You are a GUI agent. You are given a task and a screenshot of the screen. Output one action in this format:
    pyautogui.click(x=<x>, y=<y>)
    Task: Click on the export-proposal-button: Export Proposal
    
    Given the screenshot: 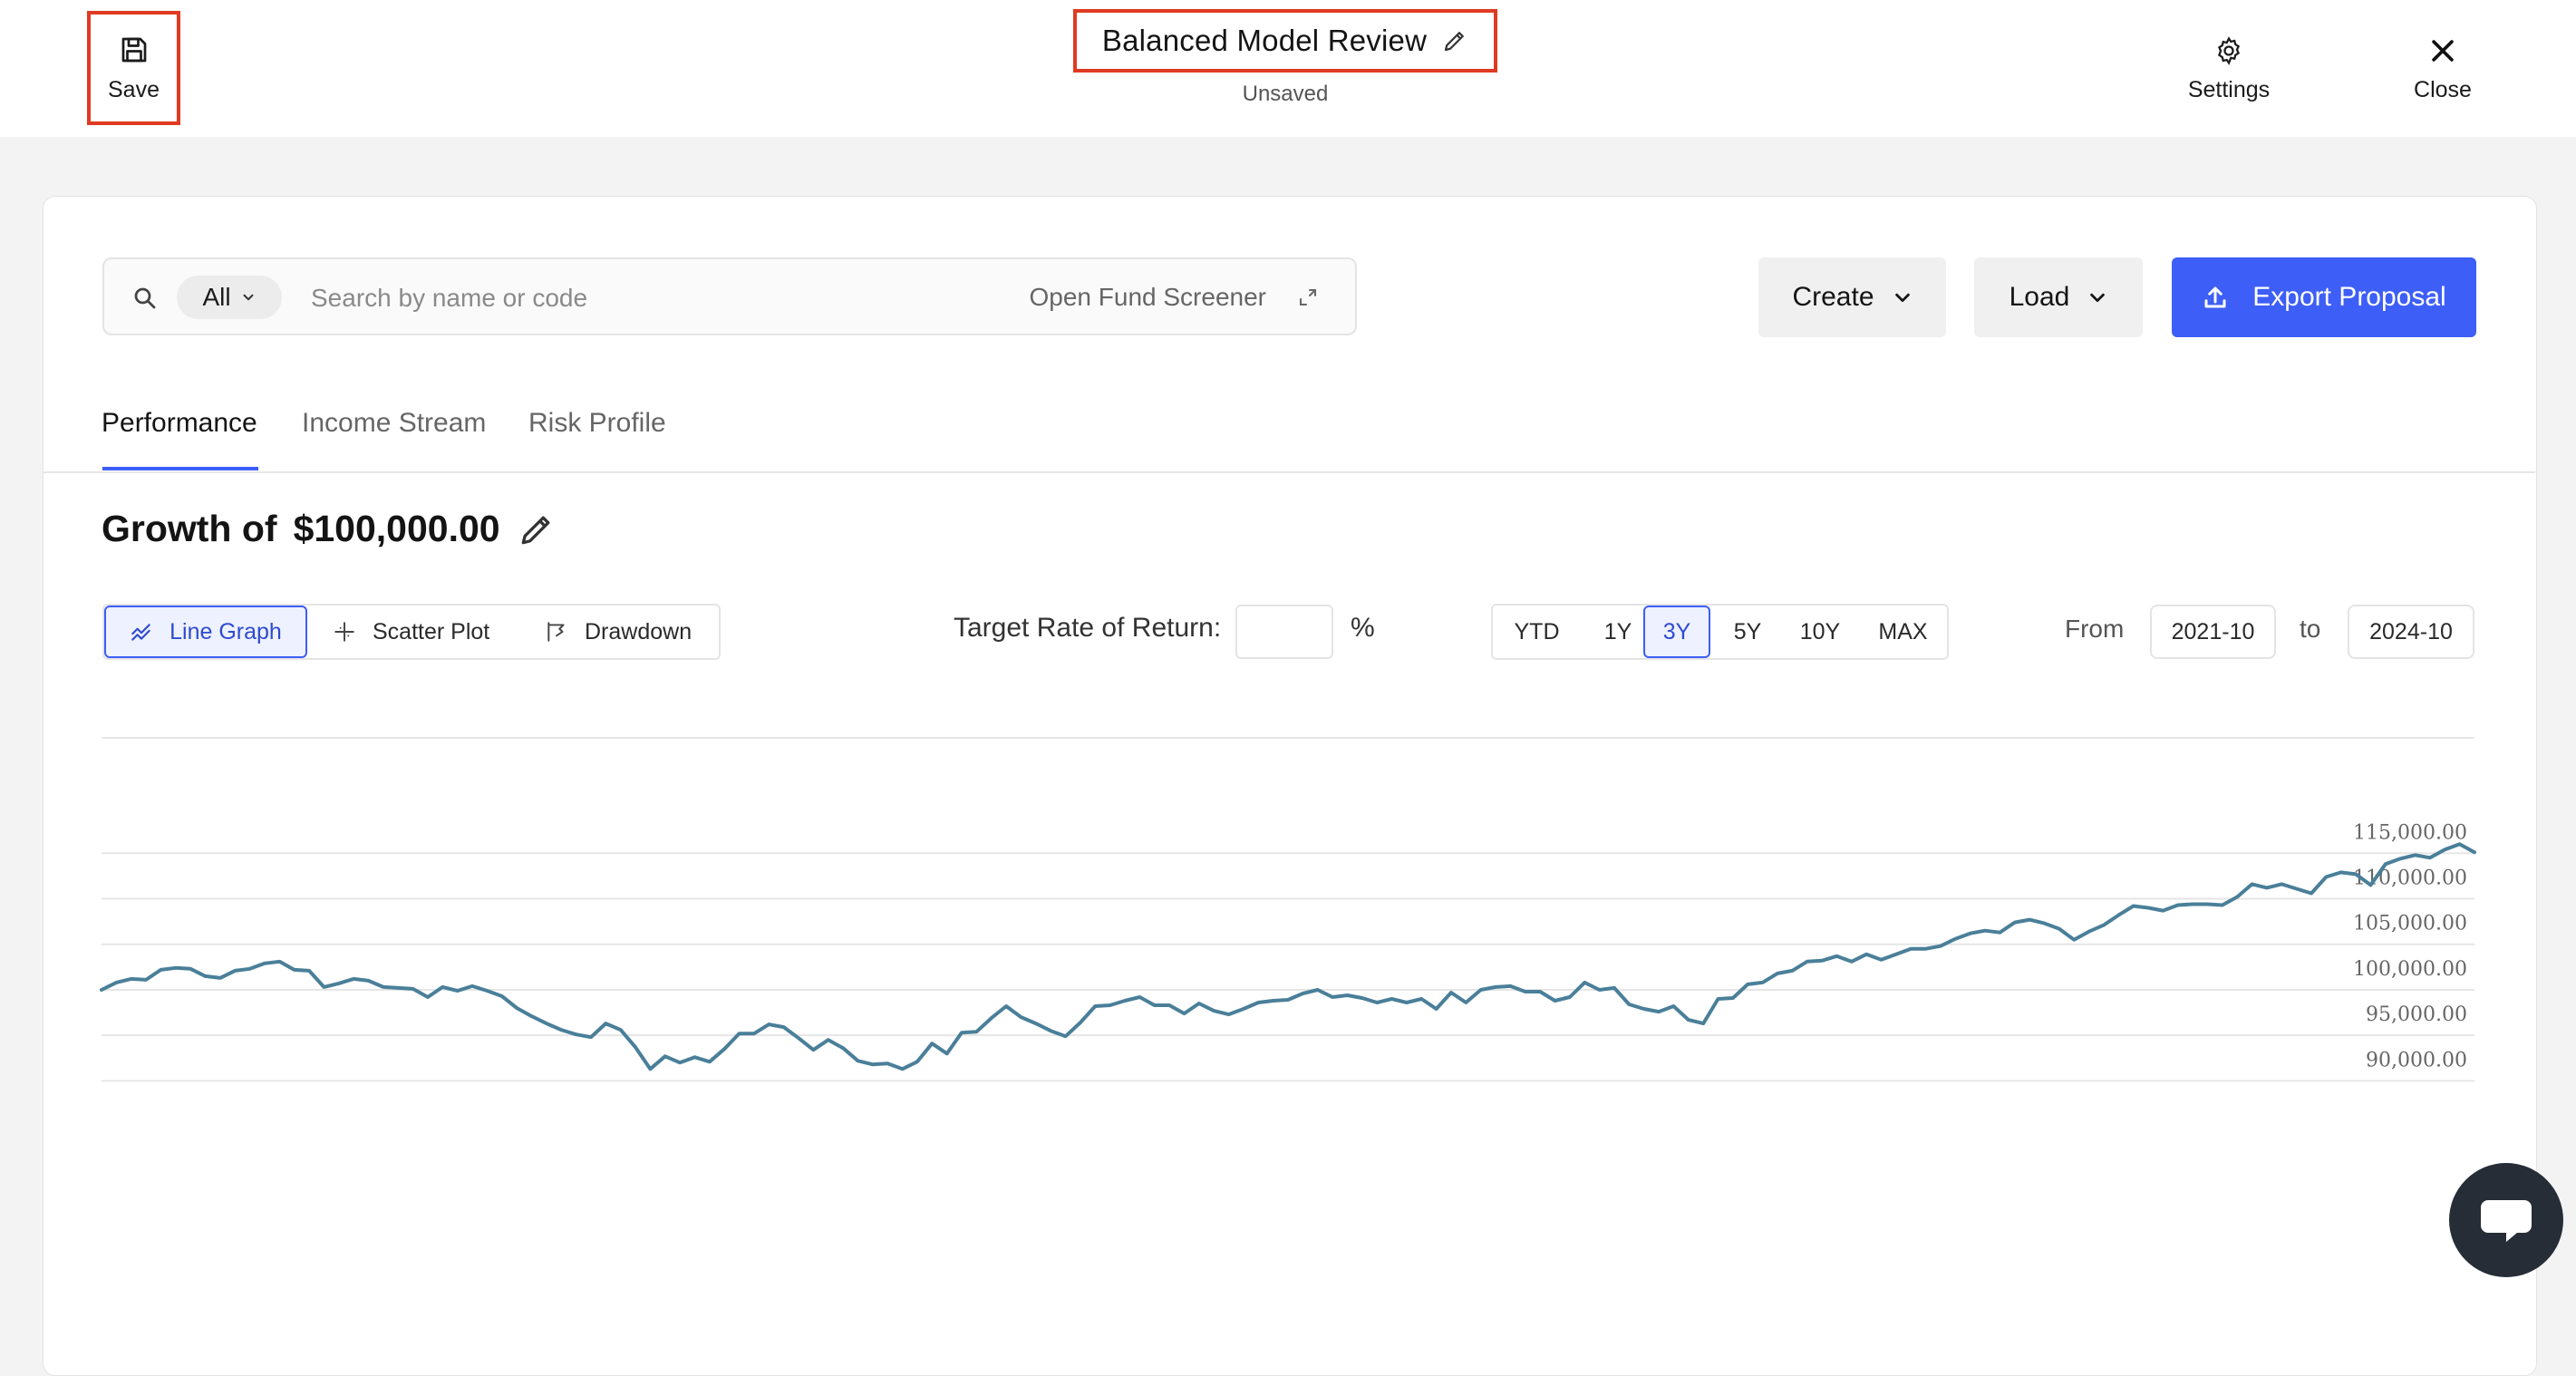 What is the action you would take?
    pyautogui.click(x=2324, y=297)
    